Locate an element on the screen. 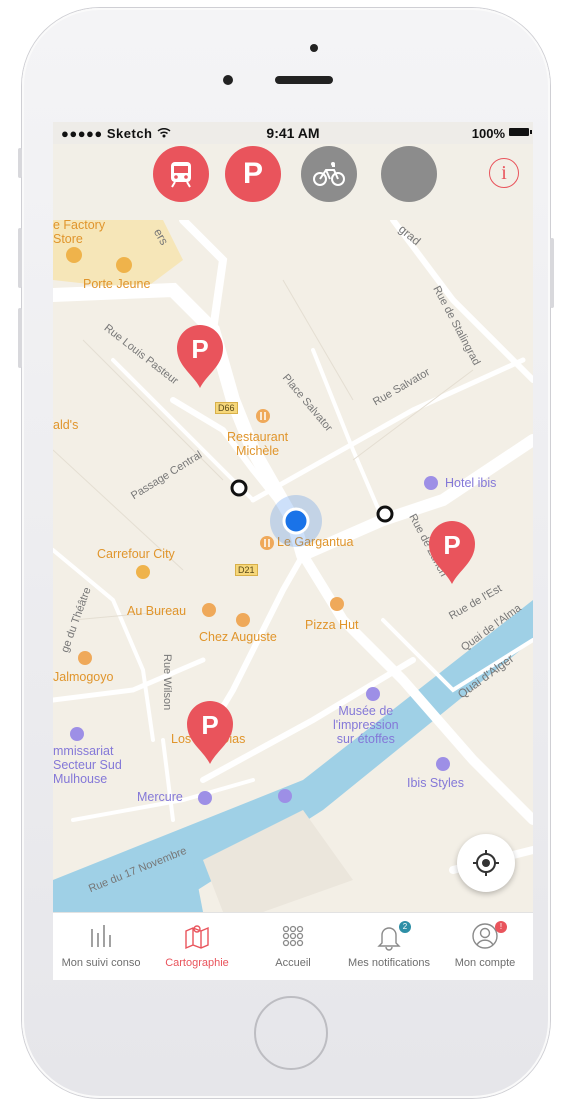 Image resolution: width=568 pixels, height=1110 pixels. map-icon is located at coordinates (197, 937).